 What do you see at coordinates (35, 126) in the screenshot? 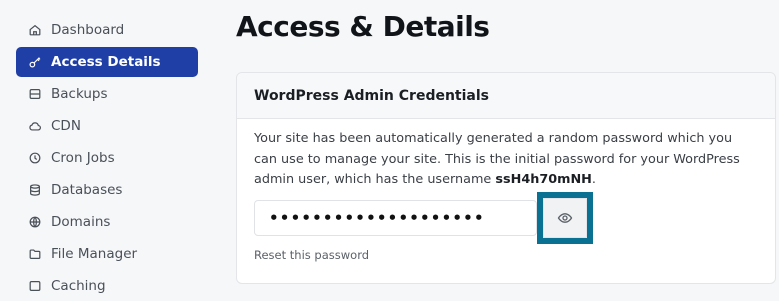
I see `cloud-icon` at bounding box center [35, 126].